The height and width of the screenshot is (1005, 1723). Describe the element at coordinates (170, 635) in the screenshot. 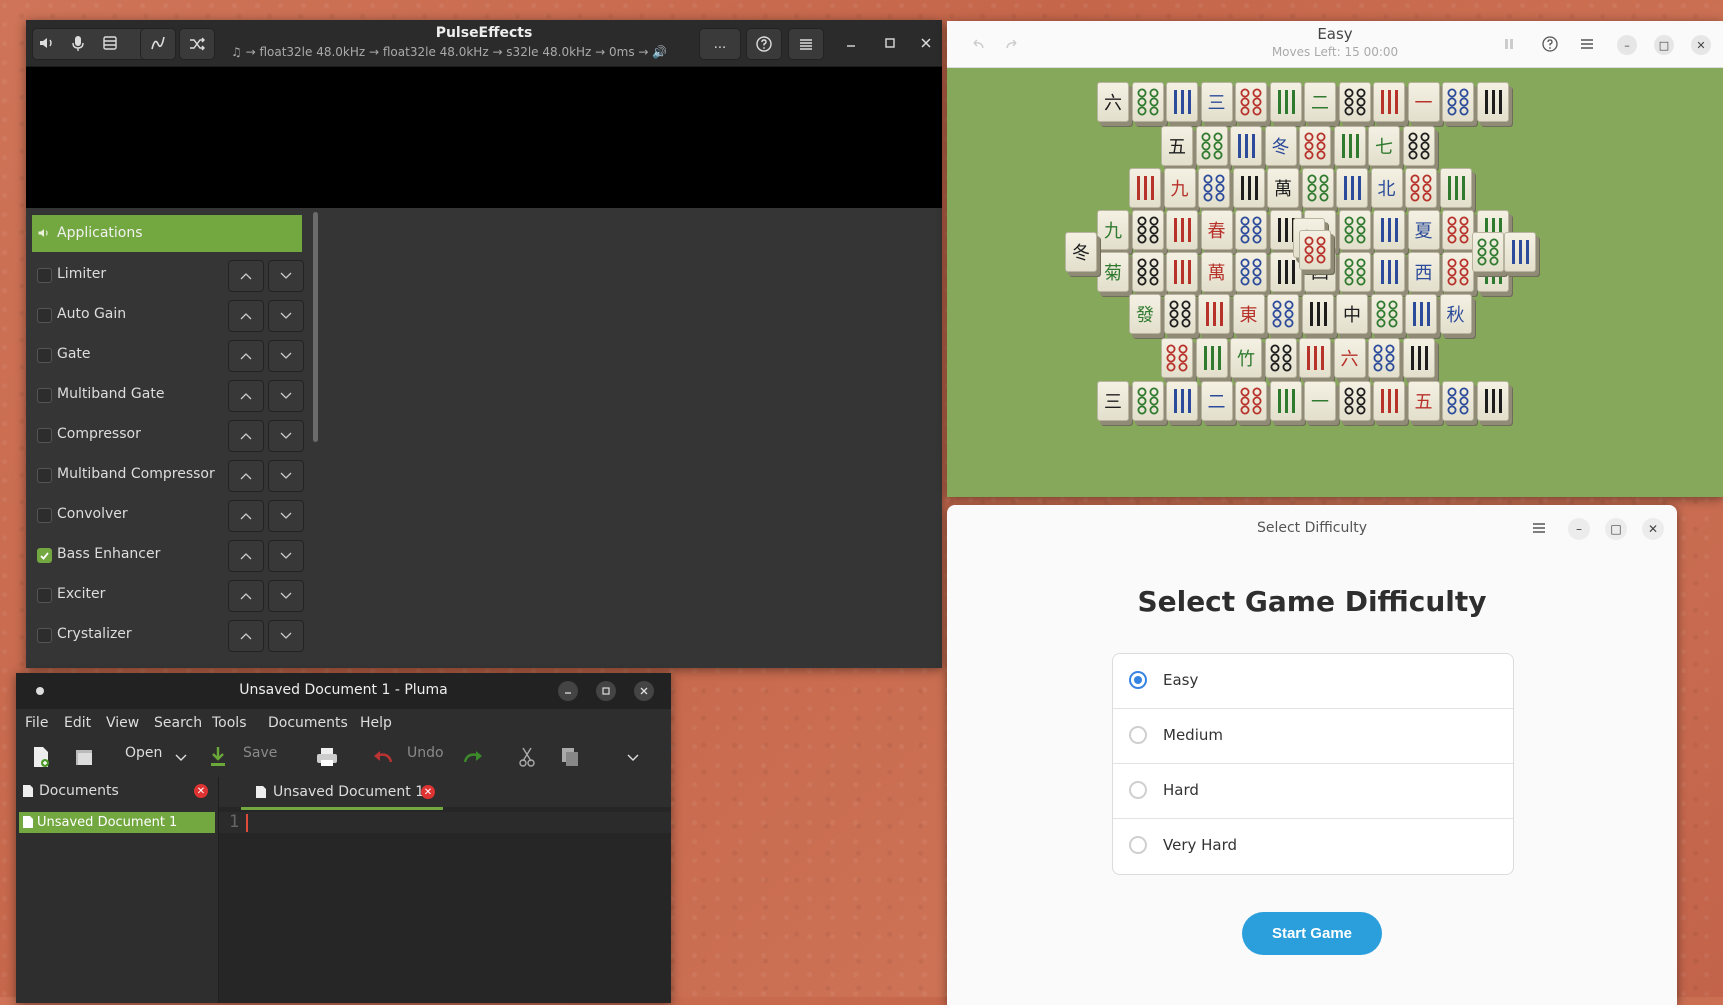

I see `plugin-row-crystalizer: Crystalizer` at that location.